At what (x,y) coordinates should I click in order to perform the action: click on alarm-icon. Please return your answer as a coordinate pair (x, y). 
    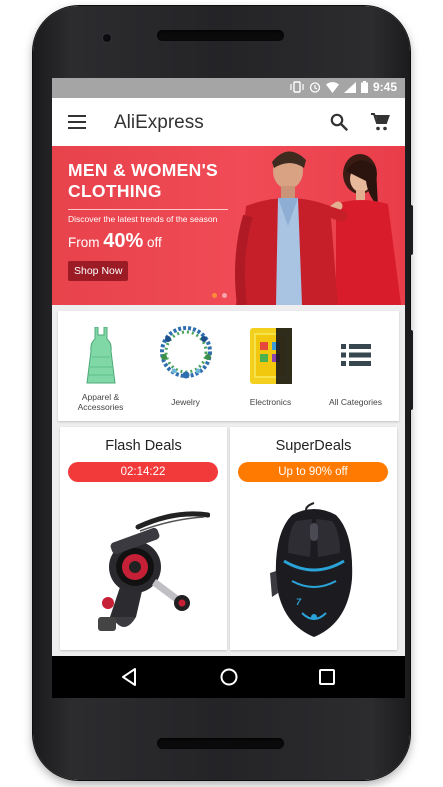
    Looking at the image, I should click on (315, 87).